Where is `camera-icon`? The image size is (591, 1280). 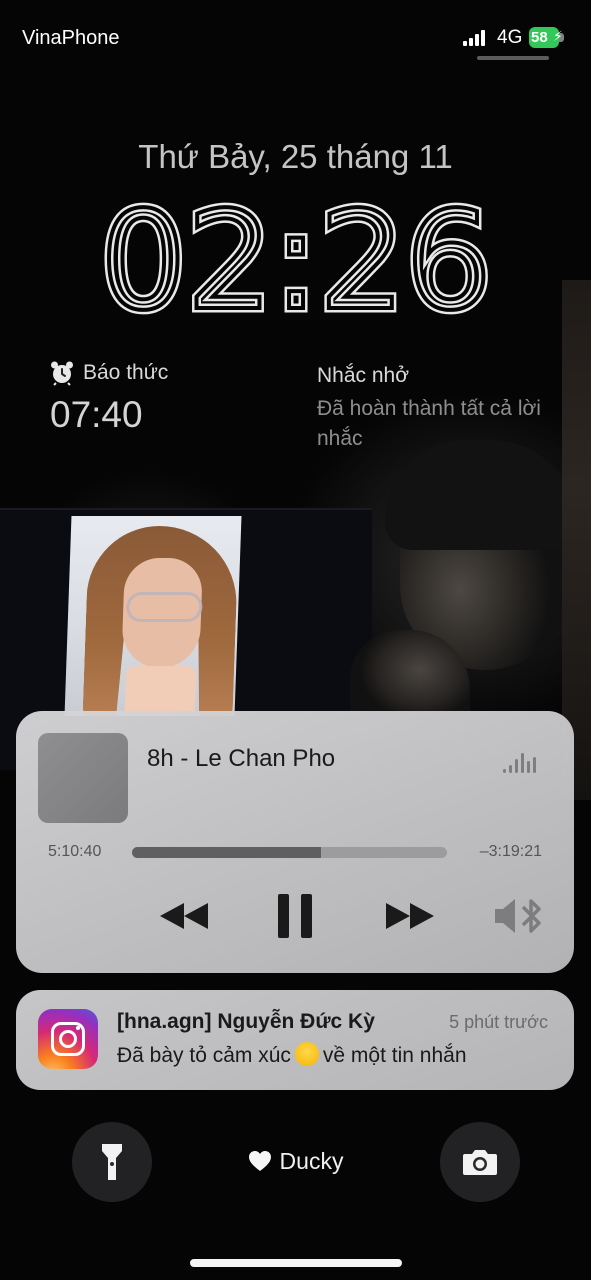 camera-icon is located at coordinates (480, 1162).